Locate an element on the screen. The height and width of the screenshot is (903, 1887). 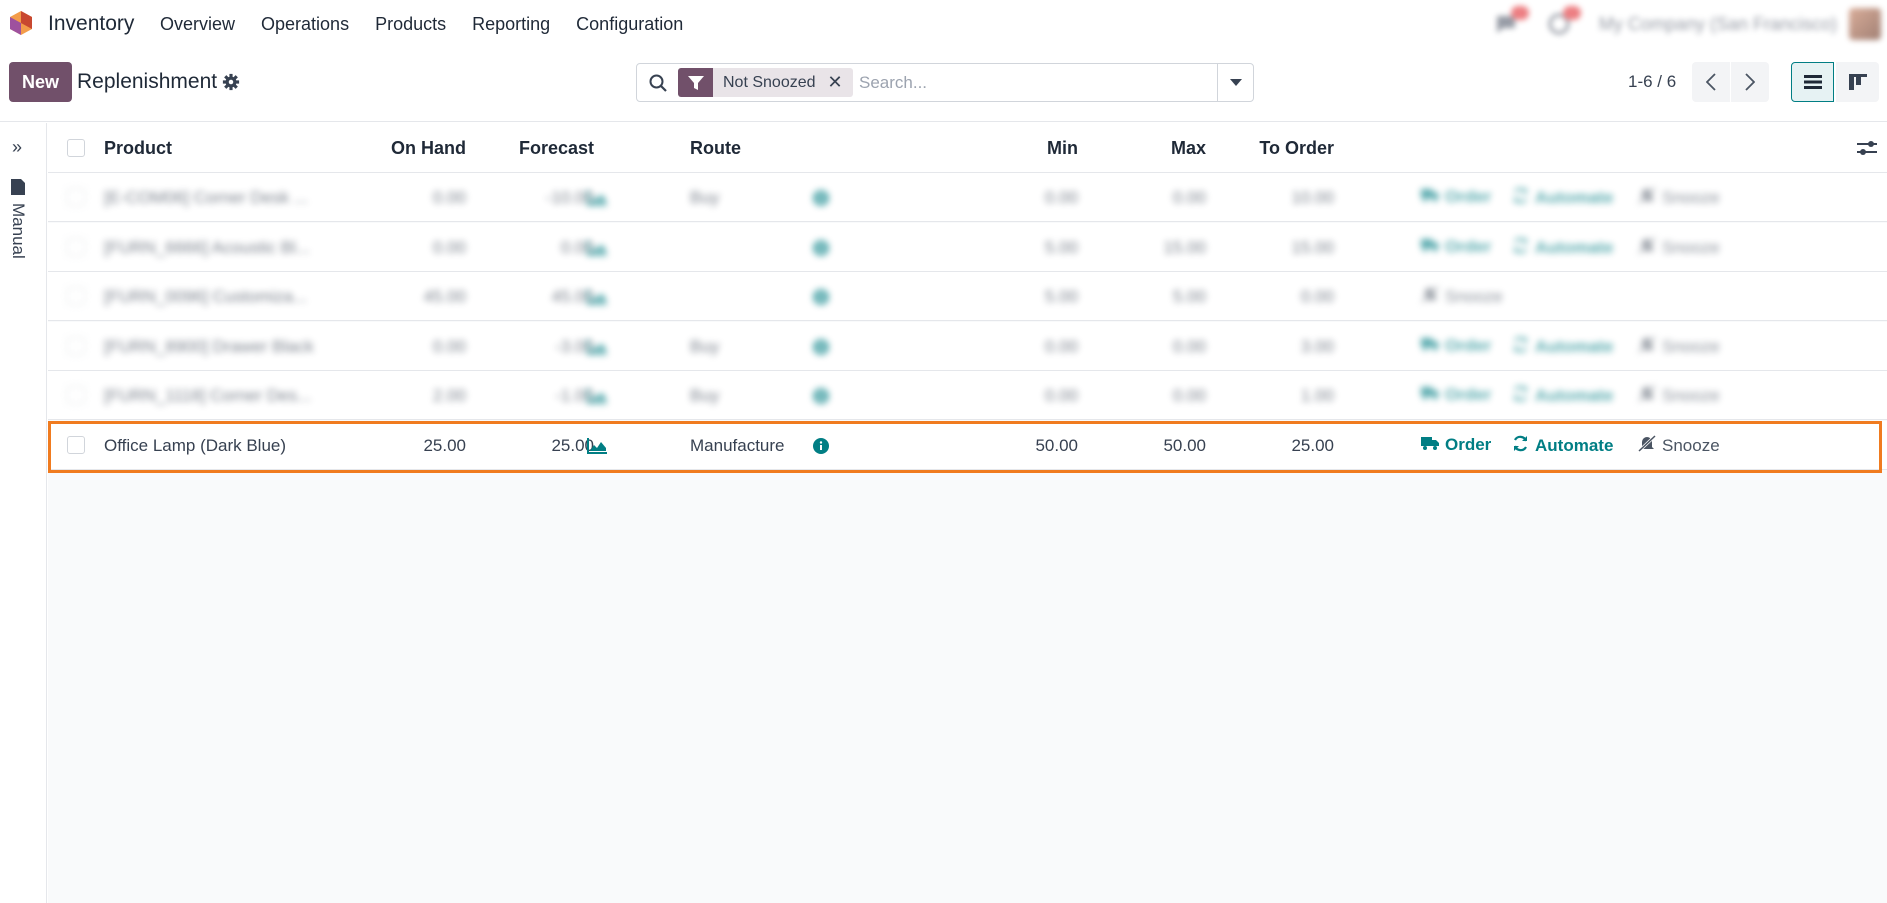
expand-sidebar-icon: » is located at coordinates (17, 147).